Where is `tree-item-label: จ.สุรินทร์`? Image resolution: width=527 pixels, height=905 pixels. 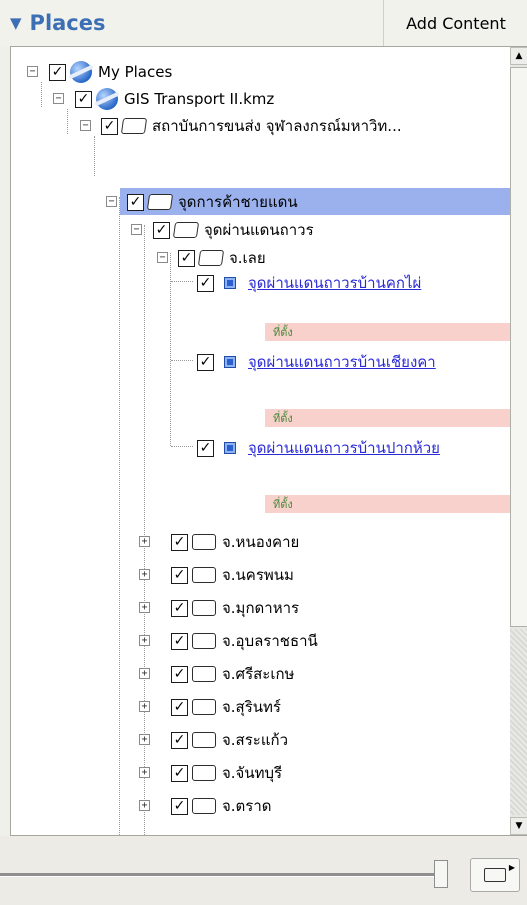
tree-item-label: จ.สุรินทร์ is located at coordinates (251, 707).